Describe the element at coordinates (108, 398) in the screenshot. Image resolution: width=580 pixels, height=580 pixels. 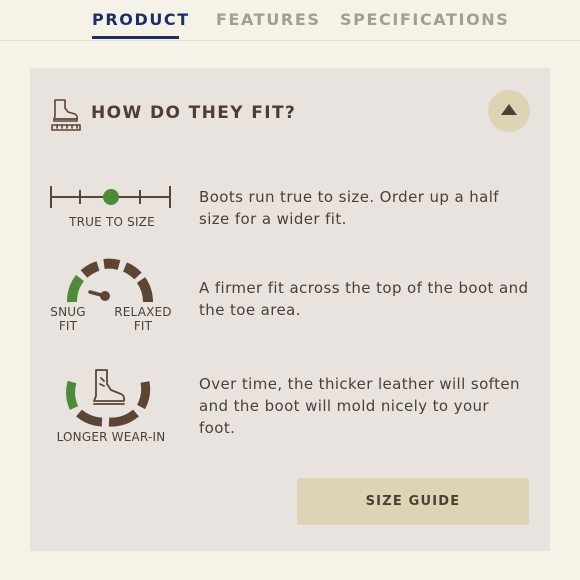
I see `wear-in-boot-icon` at that location.